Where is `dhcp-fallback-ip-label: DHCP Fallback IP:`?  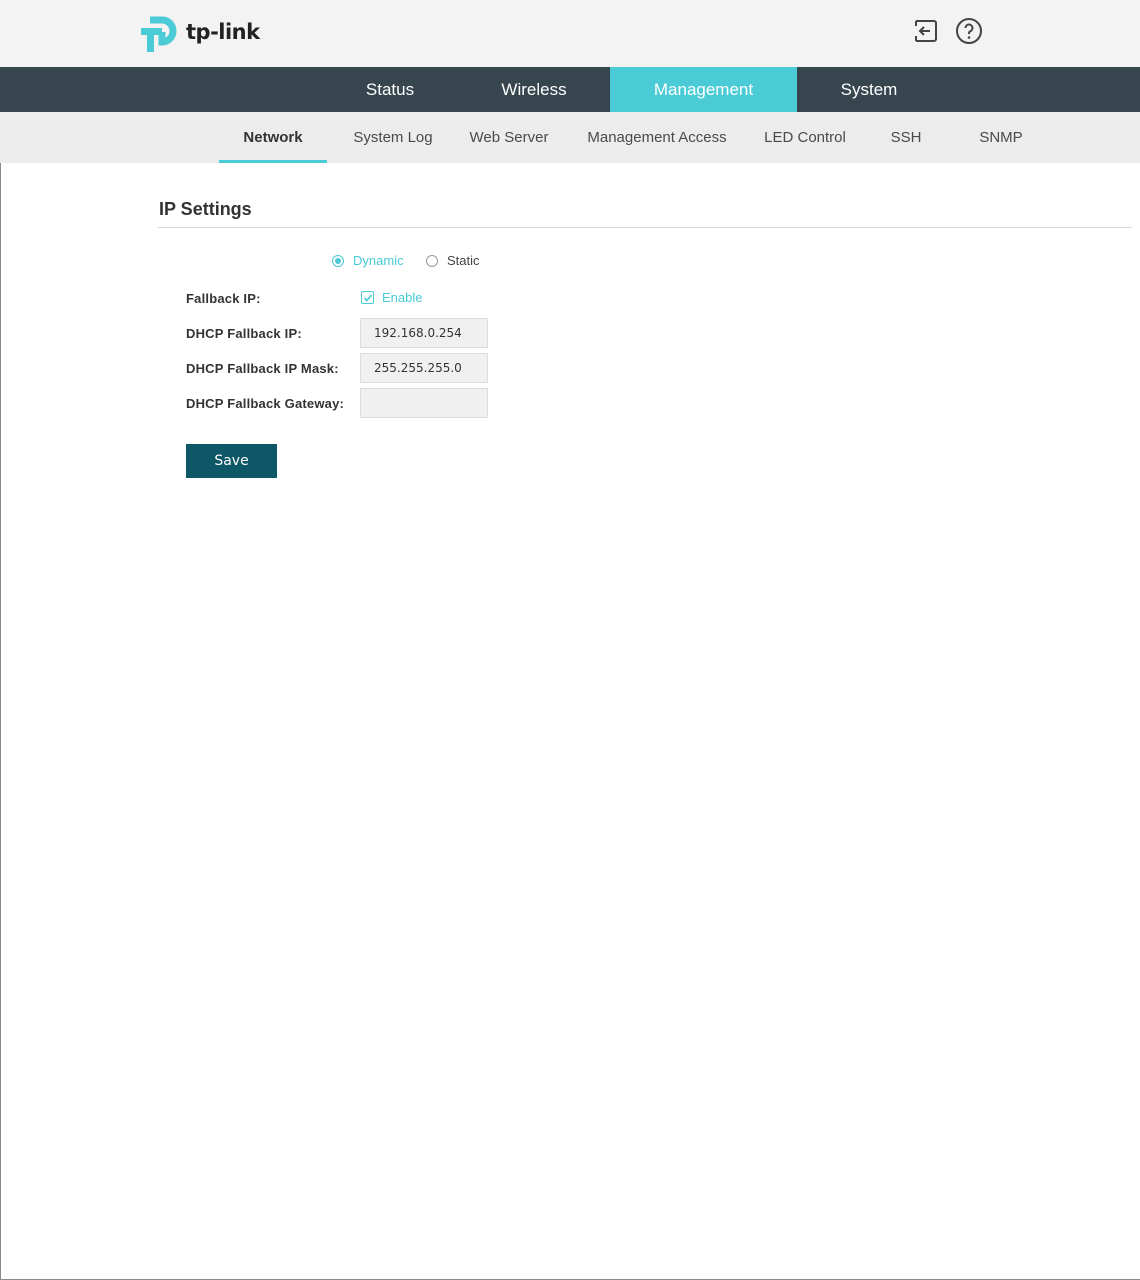 dhcp-fallback-ip-label: DHCP Fallback IP: is located at coordinates (244, 333).